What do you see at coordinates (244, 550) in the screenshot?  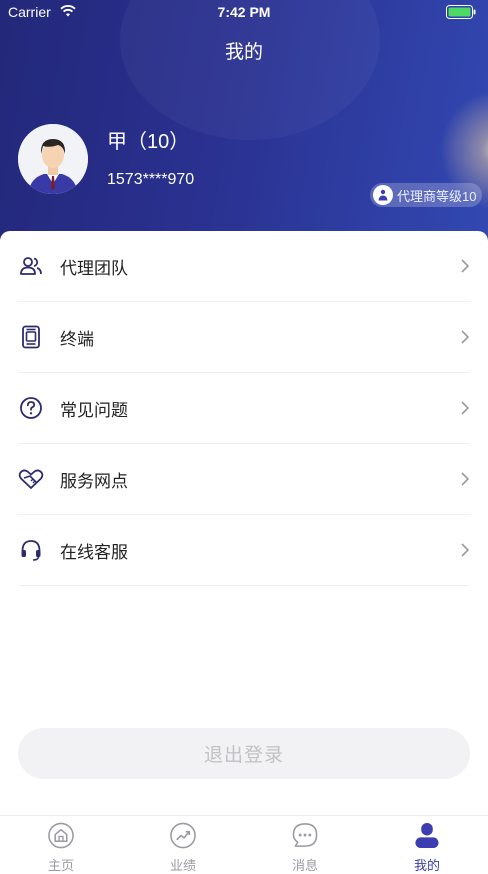 I see `menu-item-online-support: 在线客服` at bounding box center [244, 550].